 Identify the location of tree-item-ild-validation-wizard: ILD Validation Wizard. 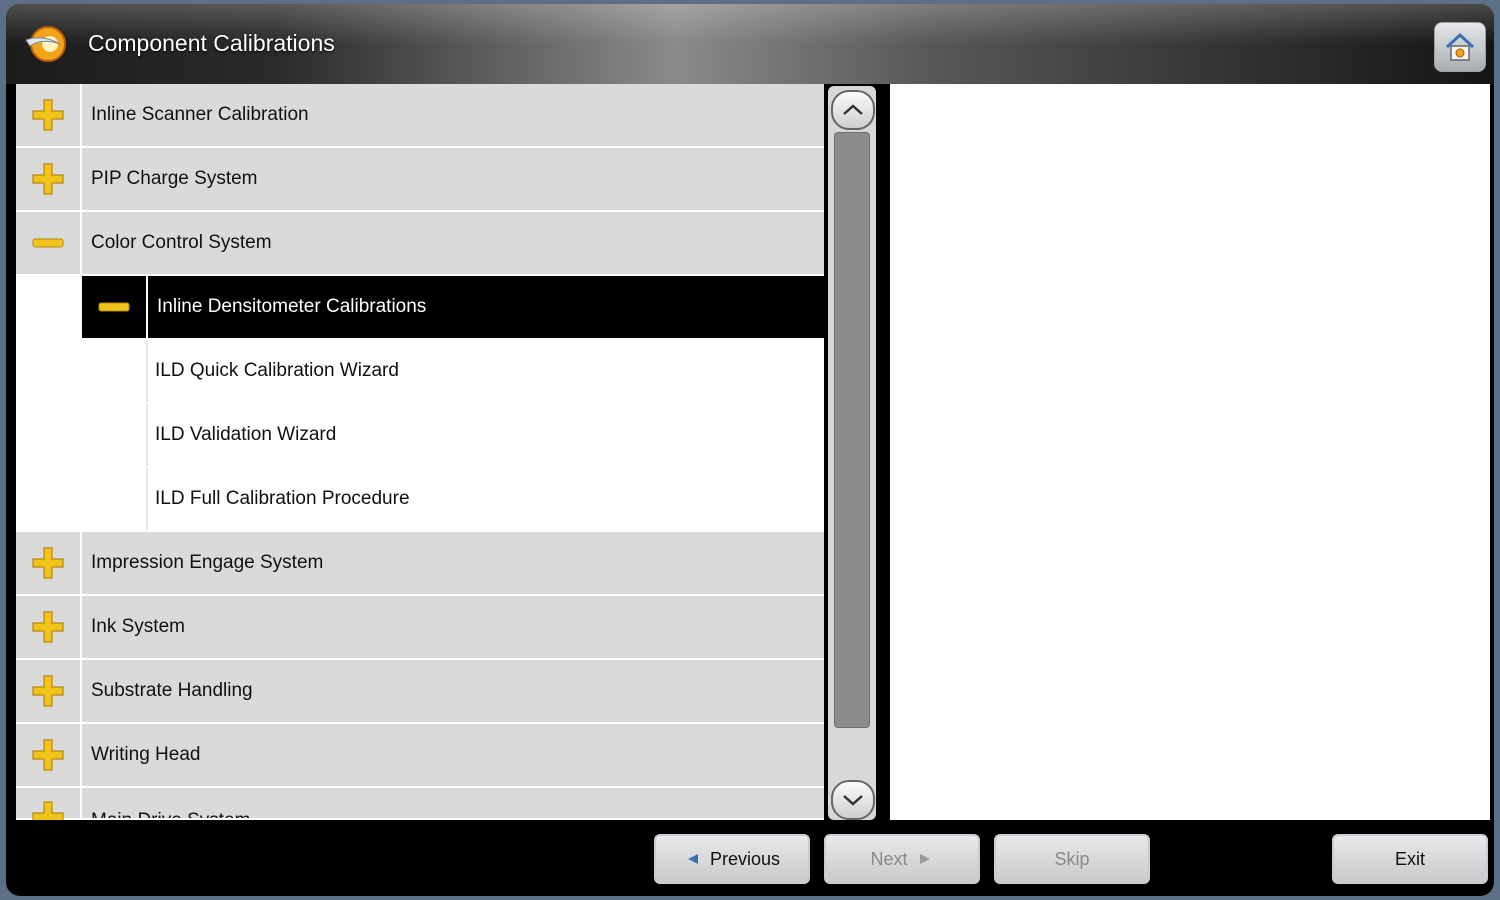
(485, 435).